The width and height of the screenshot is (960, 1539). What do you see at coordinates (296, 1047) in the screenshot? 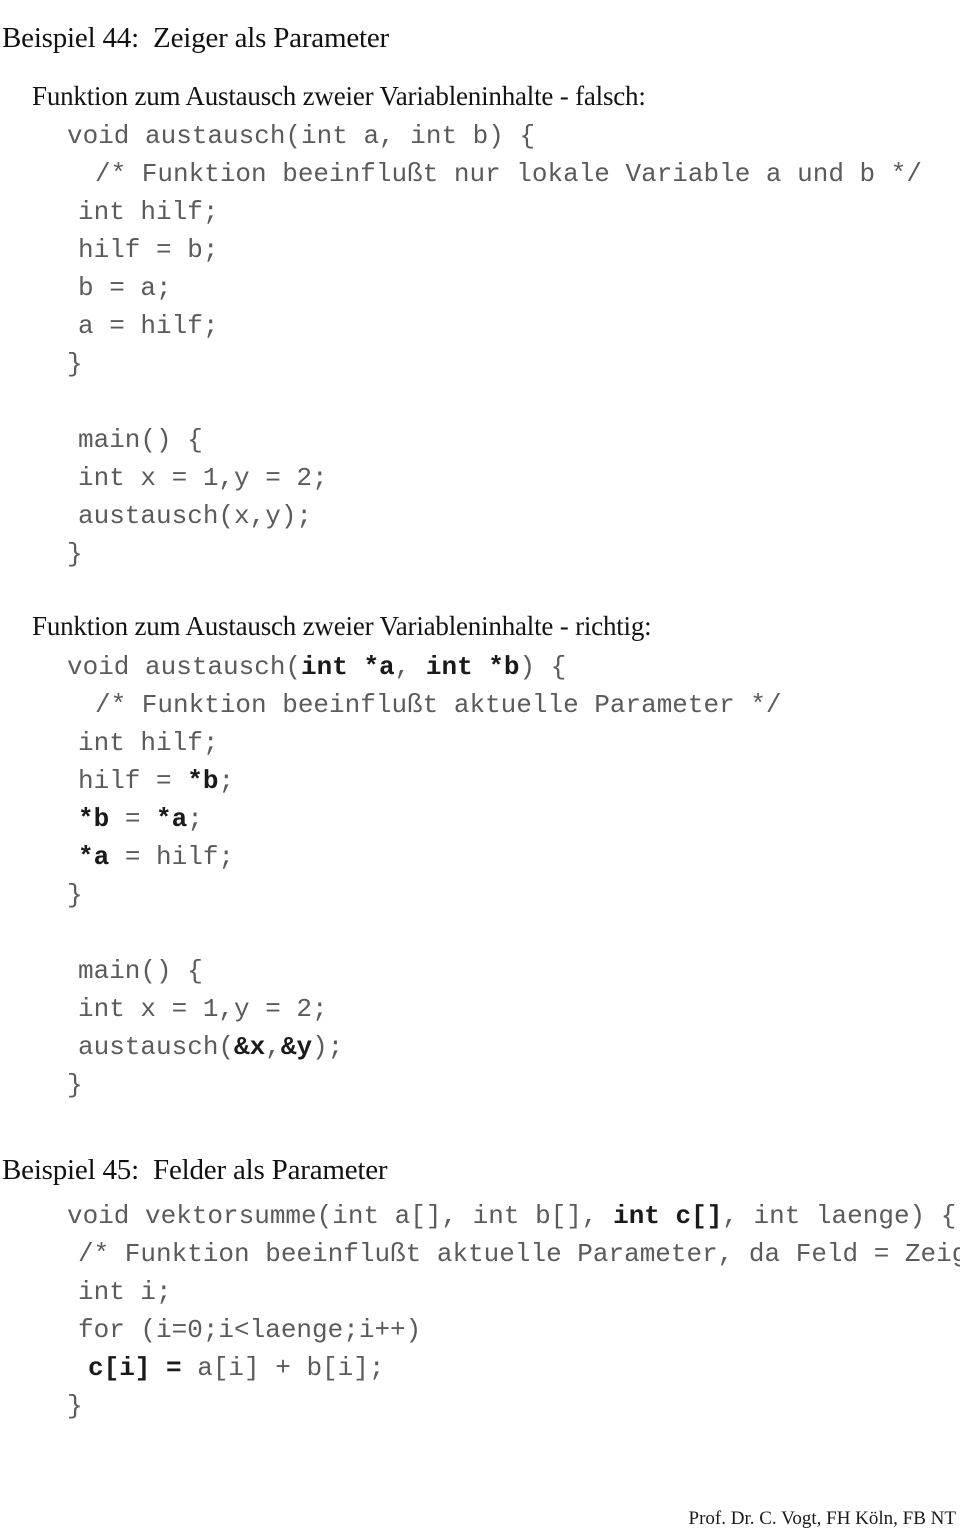
I see `code-emphasis: &y` at bounding box center [296, 1047].